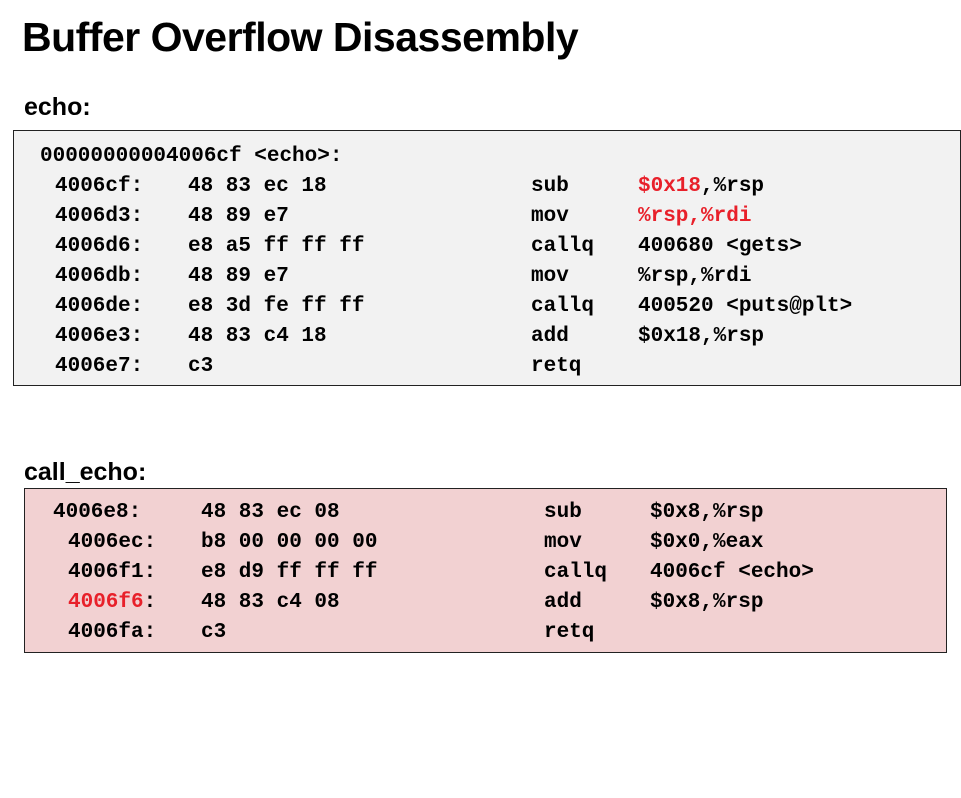 Image resolution: width=961 pixels, height=798 pixels. I want to click on operands: 400520 <puts@plt>, so click(745, 307).